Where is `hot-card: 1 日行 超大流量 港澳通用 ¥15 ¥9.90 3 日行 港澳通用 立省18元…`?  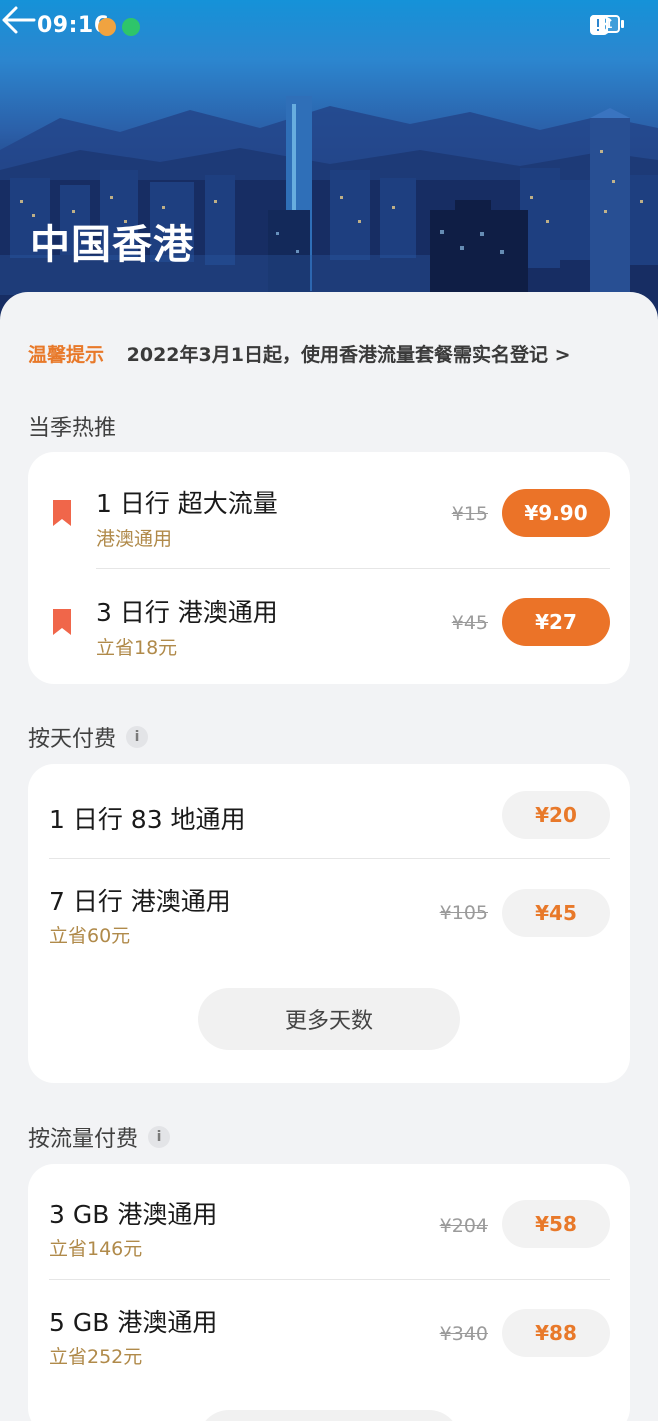 hot-card: 1 日行 超大流量 港澳通用 ¥15 ¥9.90 3 日行 港澳通用 立省18元… is located at coordinates (329, 568).